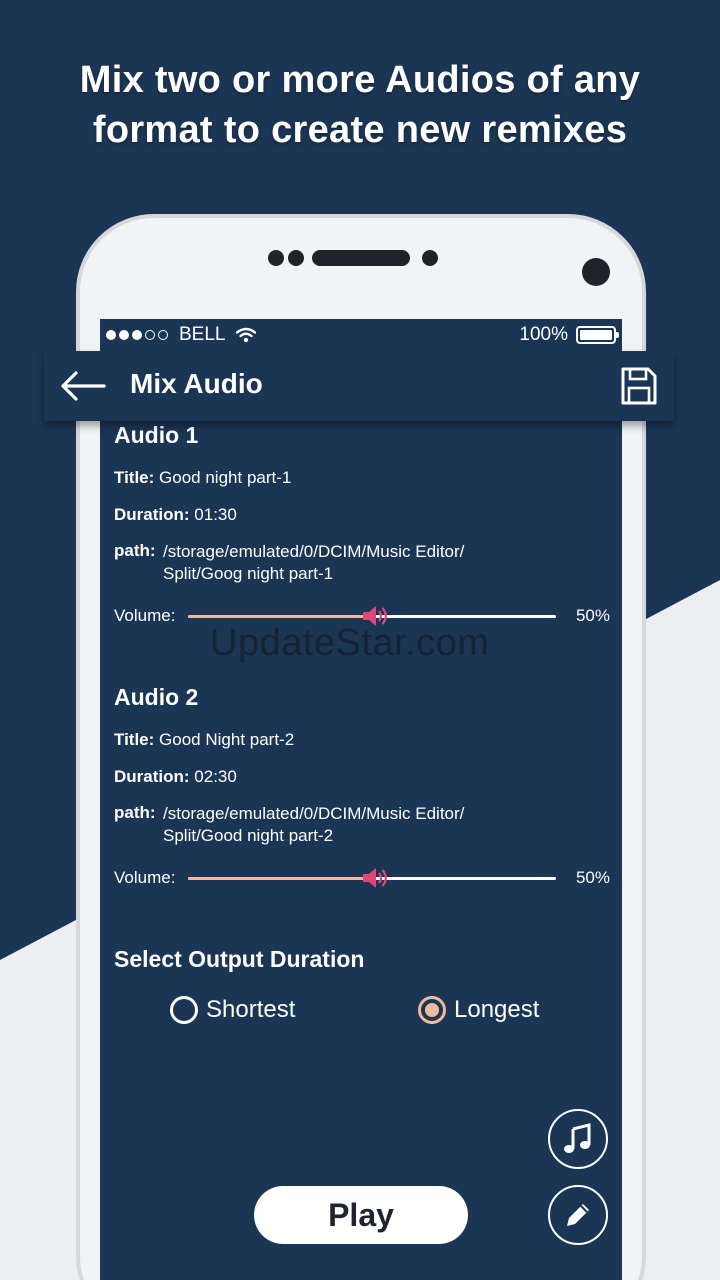 The height and width of the screenshot is (1280, 720). Describe the element at coordinates (639, 386) in the screenshot. I see `floppy-disk-icon` at that location.